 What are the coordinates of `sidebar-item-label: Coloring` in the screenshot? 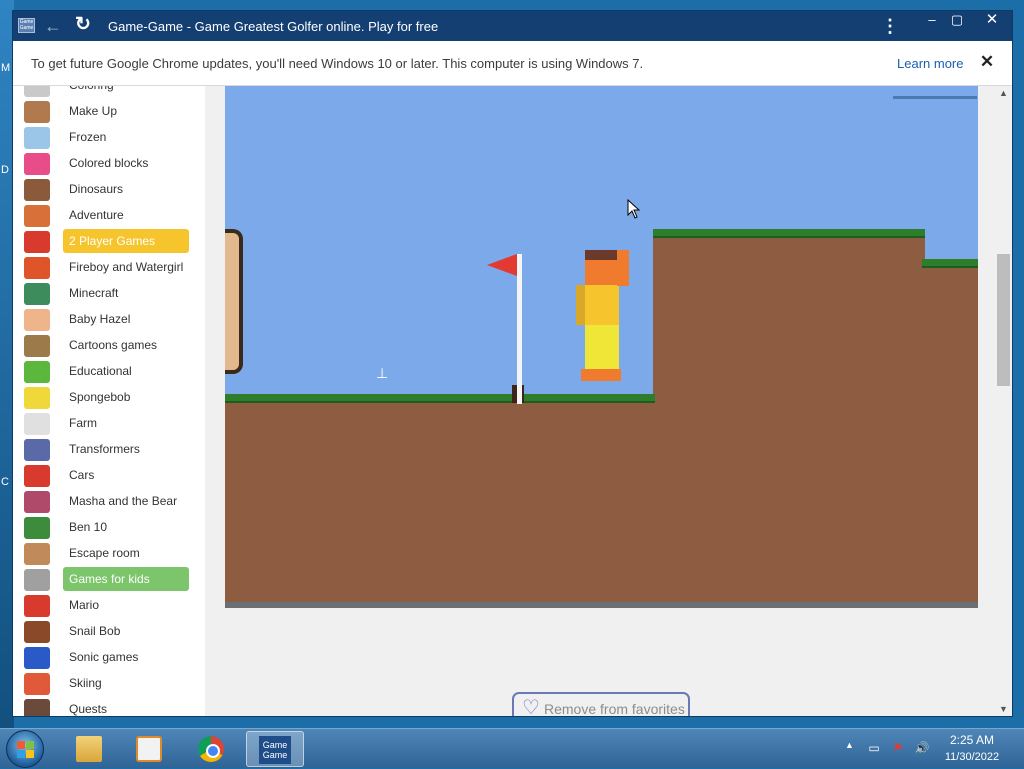 It's located at (126, 91).